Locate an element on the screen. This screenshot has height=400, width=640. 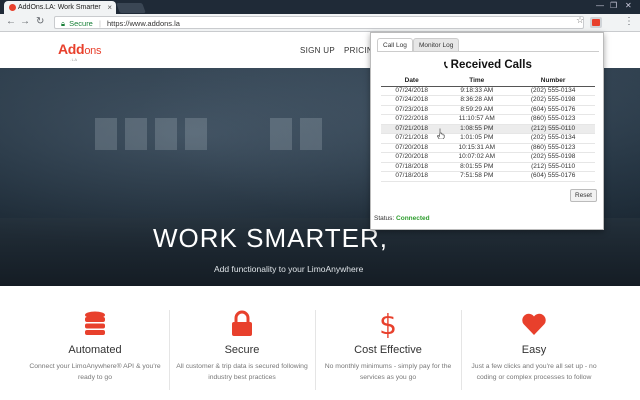
browser-tab: AddOns.LA: Work Smarter × is located at coordinates (60, 7).